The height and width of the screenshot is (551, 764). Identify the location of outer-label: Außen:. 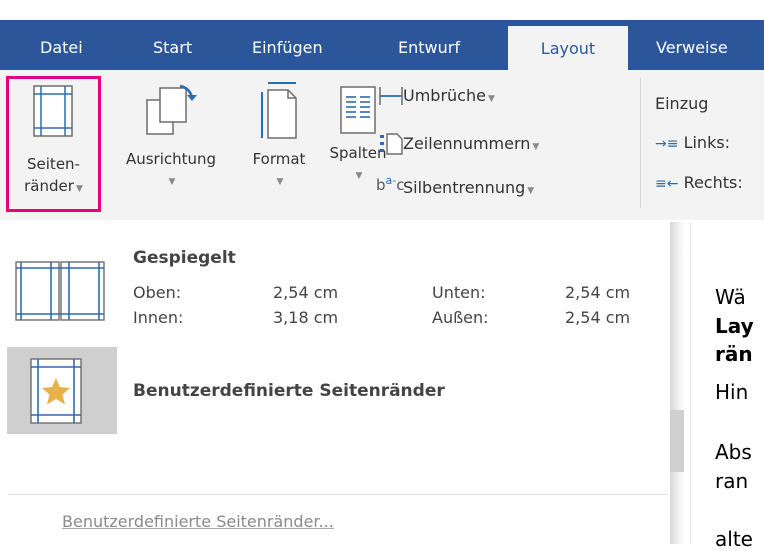
(460, 317).